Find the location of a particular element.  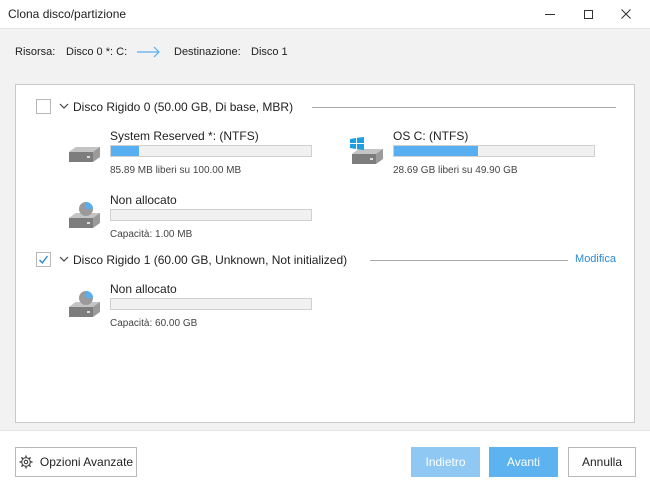

advanced-options-button: Opzioni Avanzate is located at coordinates (76, 462).